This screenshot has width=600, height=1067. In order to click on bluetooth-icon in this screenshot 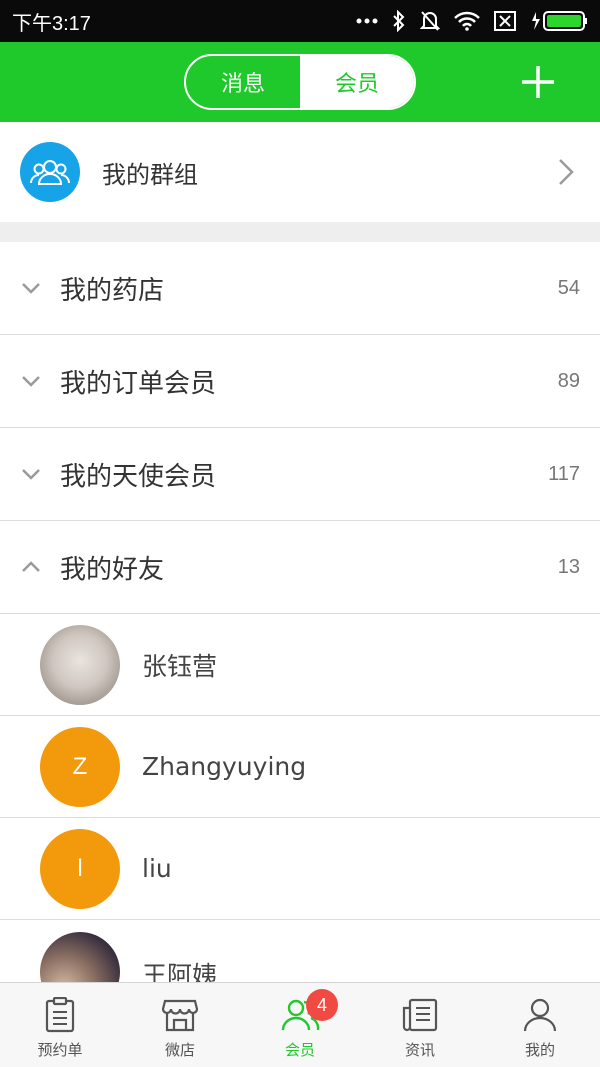, I will do `click(399, 21)`.